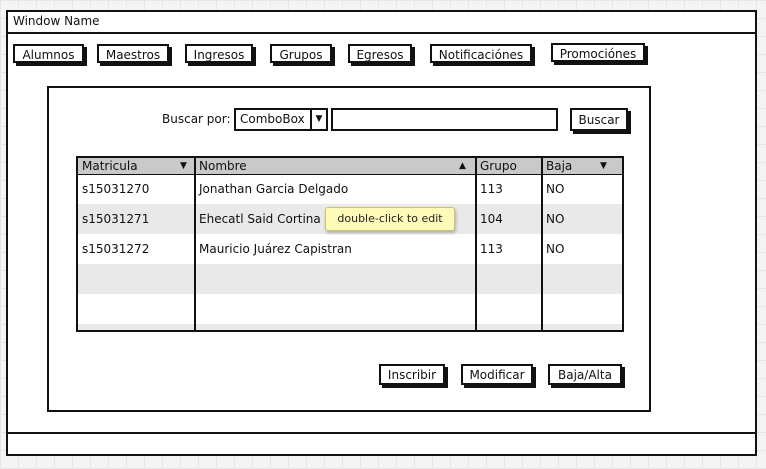  What do you see at coordinates (491, 219) in the screenshot?
I see `cell-grupo: 104` at bounding box center [491, 219].